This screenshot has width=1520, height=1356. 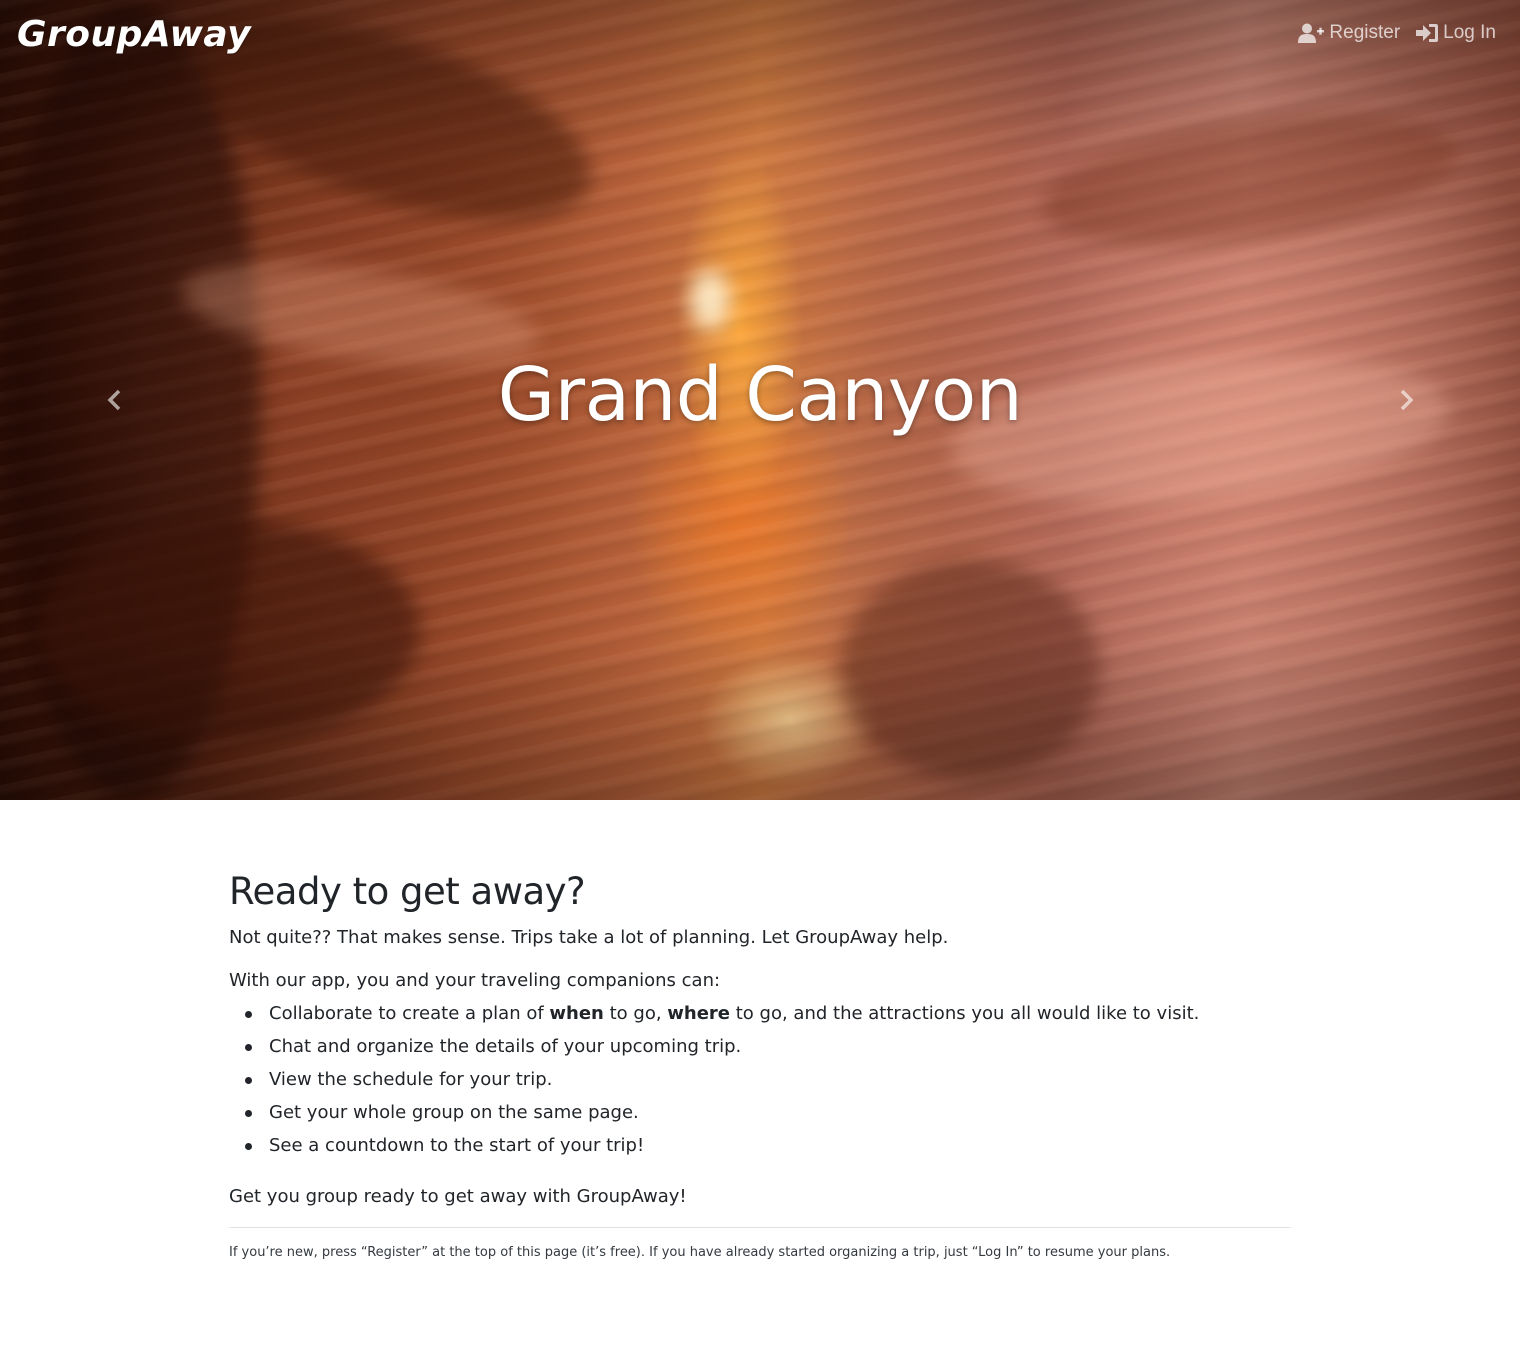 I want to click on nav-links: Register Log In, so click(x=1397, y=33).